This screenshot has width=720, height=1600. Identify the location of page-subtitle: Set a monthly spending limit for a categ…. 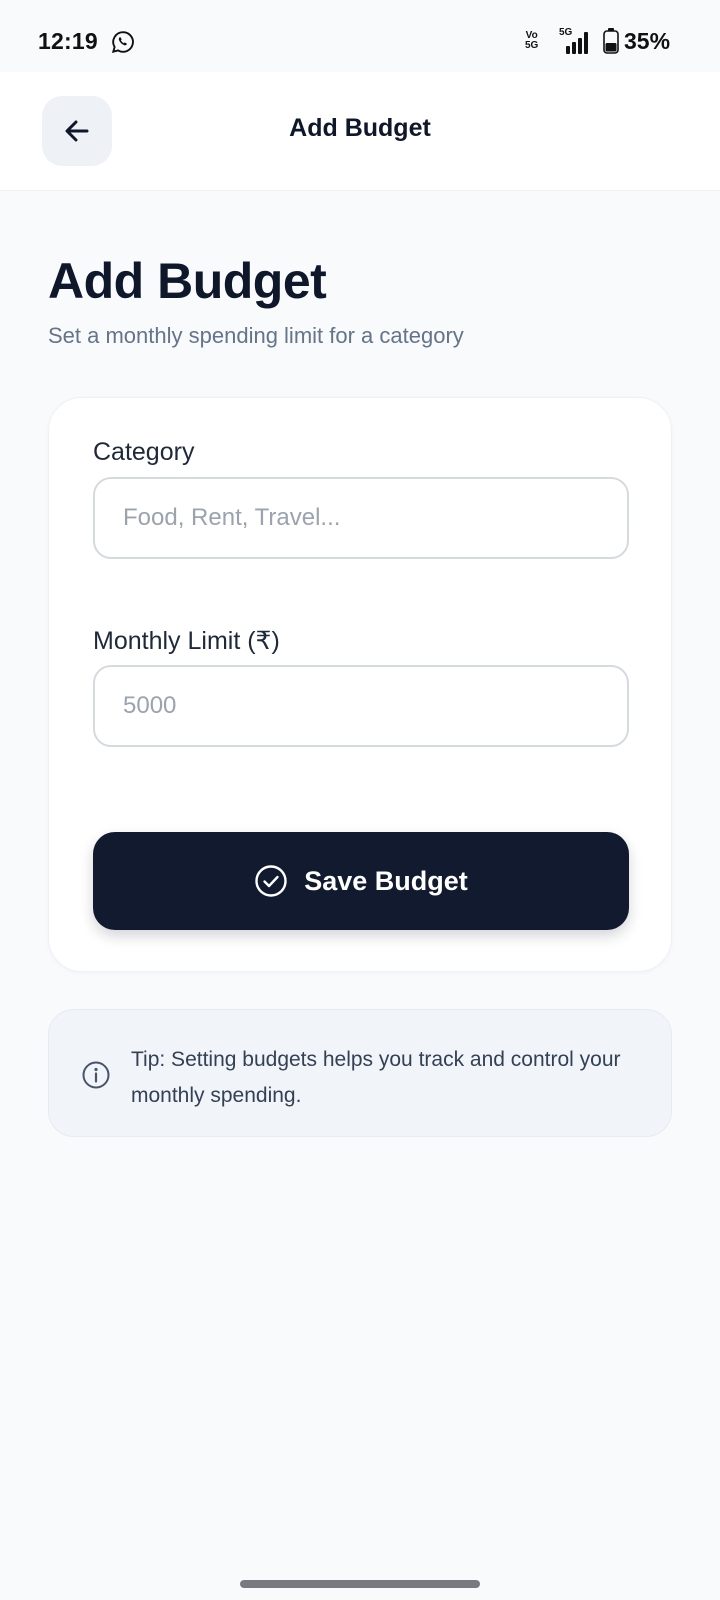
(256, 335).